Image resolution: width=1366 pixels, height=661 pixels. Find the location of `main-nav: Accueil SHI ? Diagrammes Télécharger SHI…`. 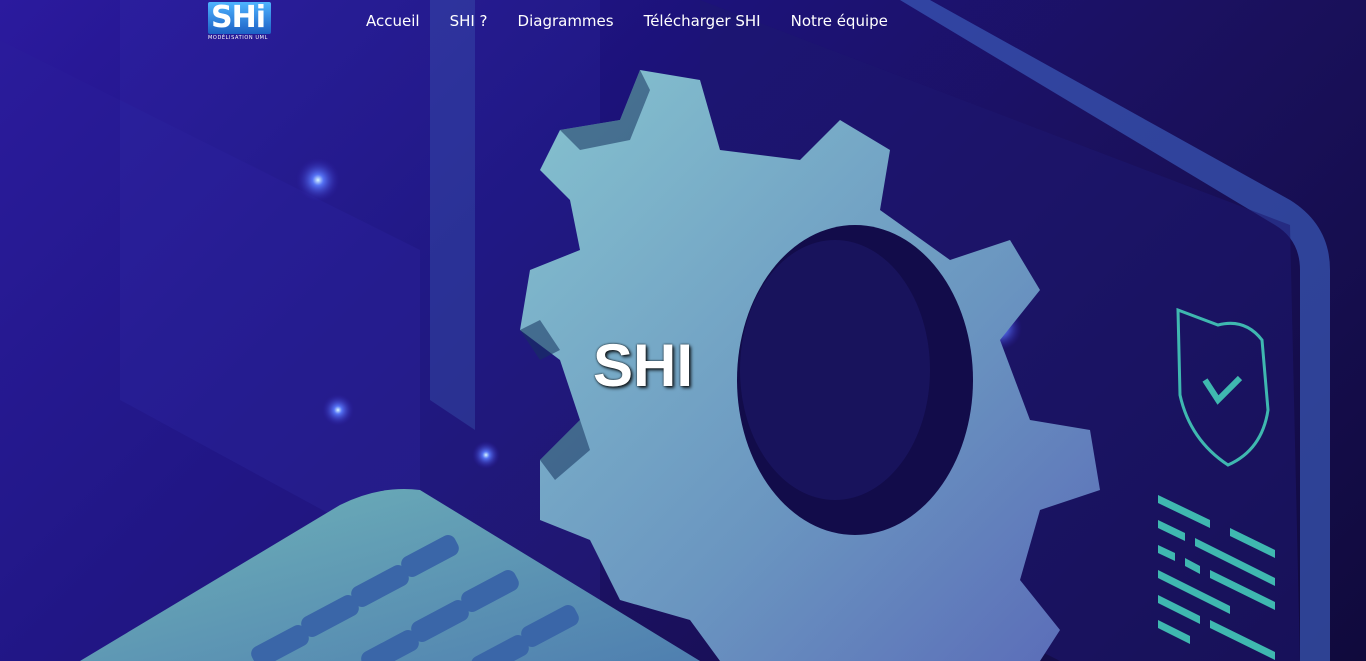

main-nav: Accueil SHI ? Diagrammes Télécharger SHI… is located at coordinates (627, 21).